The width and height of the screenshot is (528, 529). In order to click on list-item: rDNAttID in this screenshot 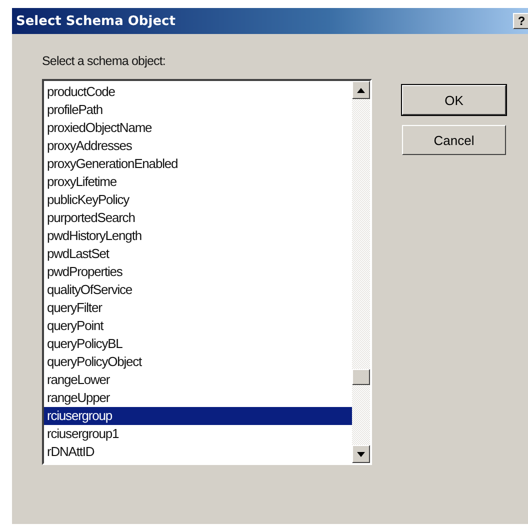, I will do `click(198, 452)`.